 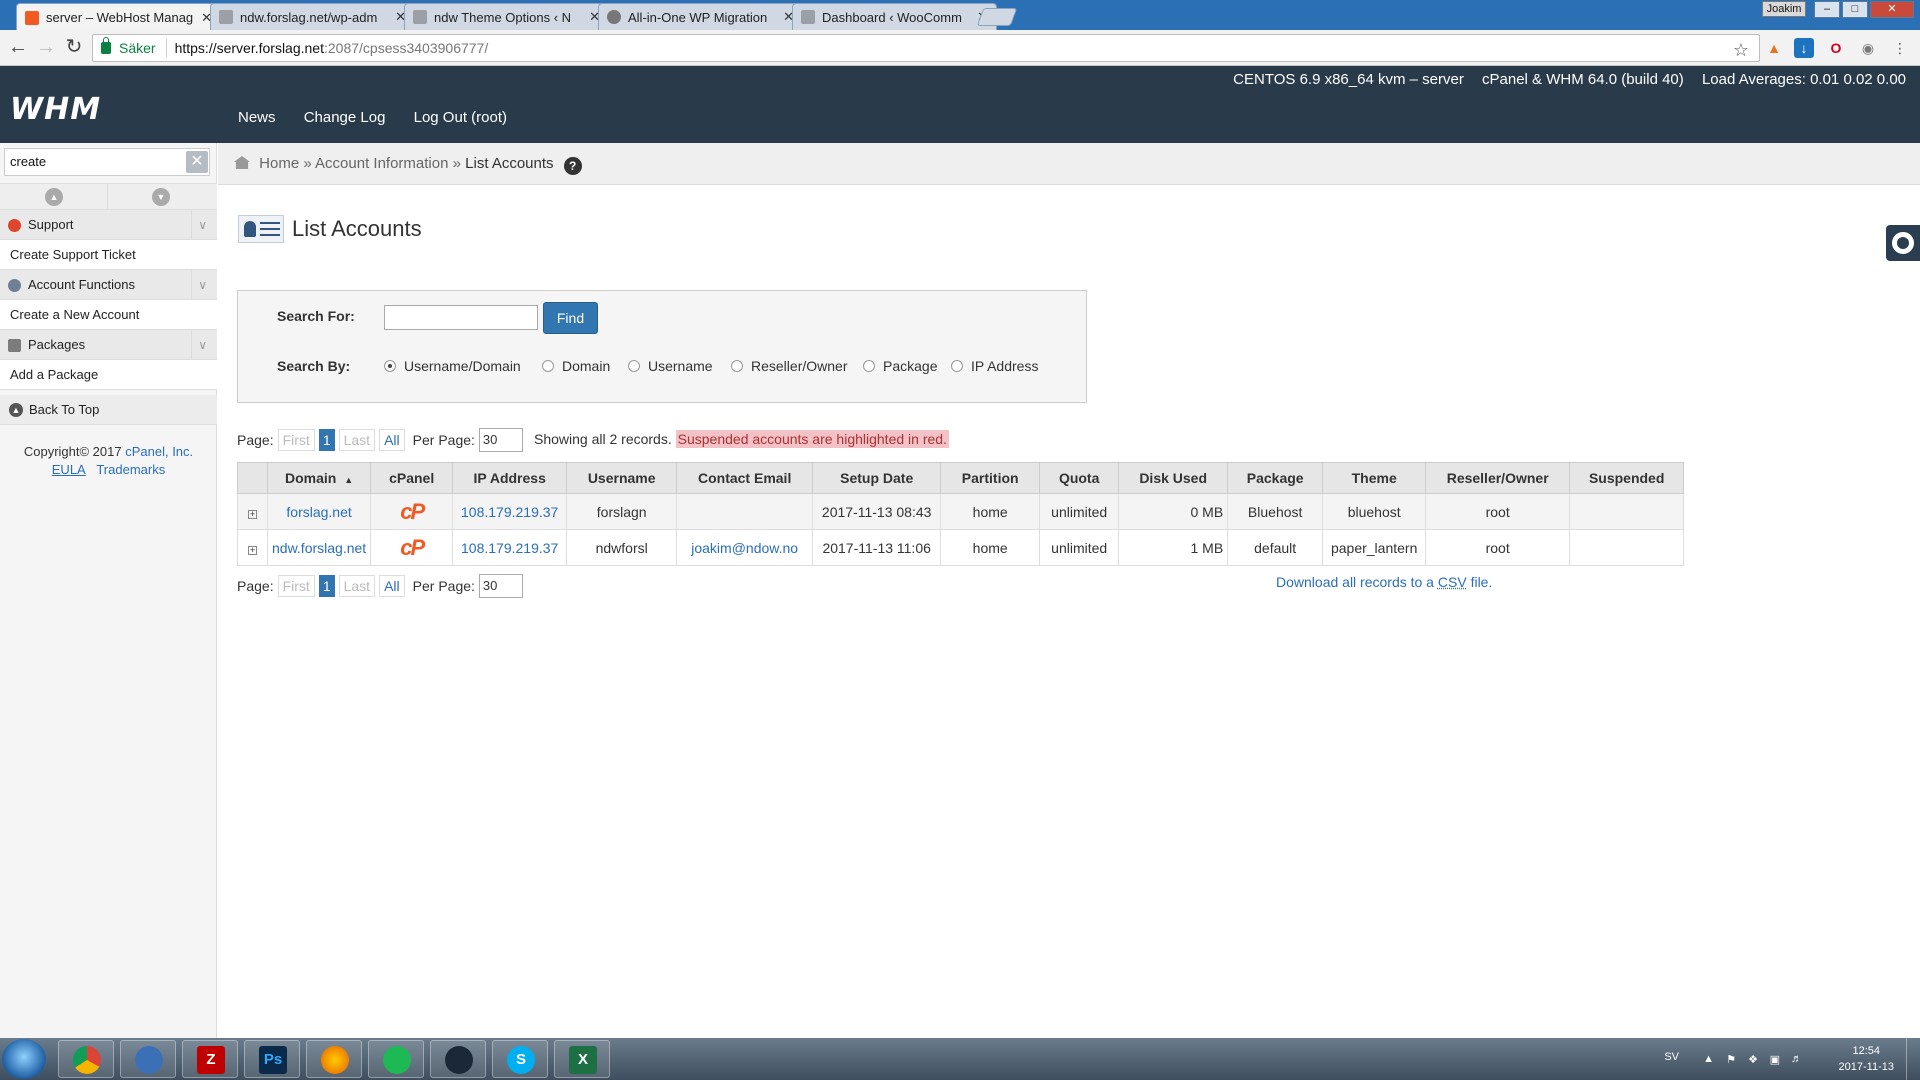 I want to click on new-tab-button, so click(x=997, y=17).